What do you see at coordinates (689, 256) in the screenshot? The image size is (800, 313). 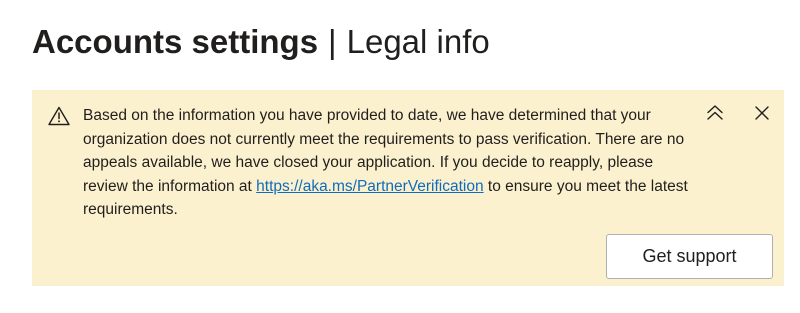 I see `get-support-button: Get support` at bounding box center [689, 256].